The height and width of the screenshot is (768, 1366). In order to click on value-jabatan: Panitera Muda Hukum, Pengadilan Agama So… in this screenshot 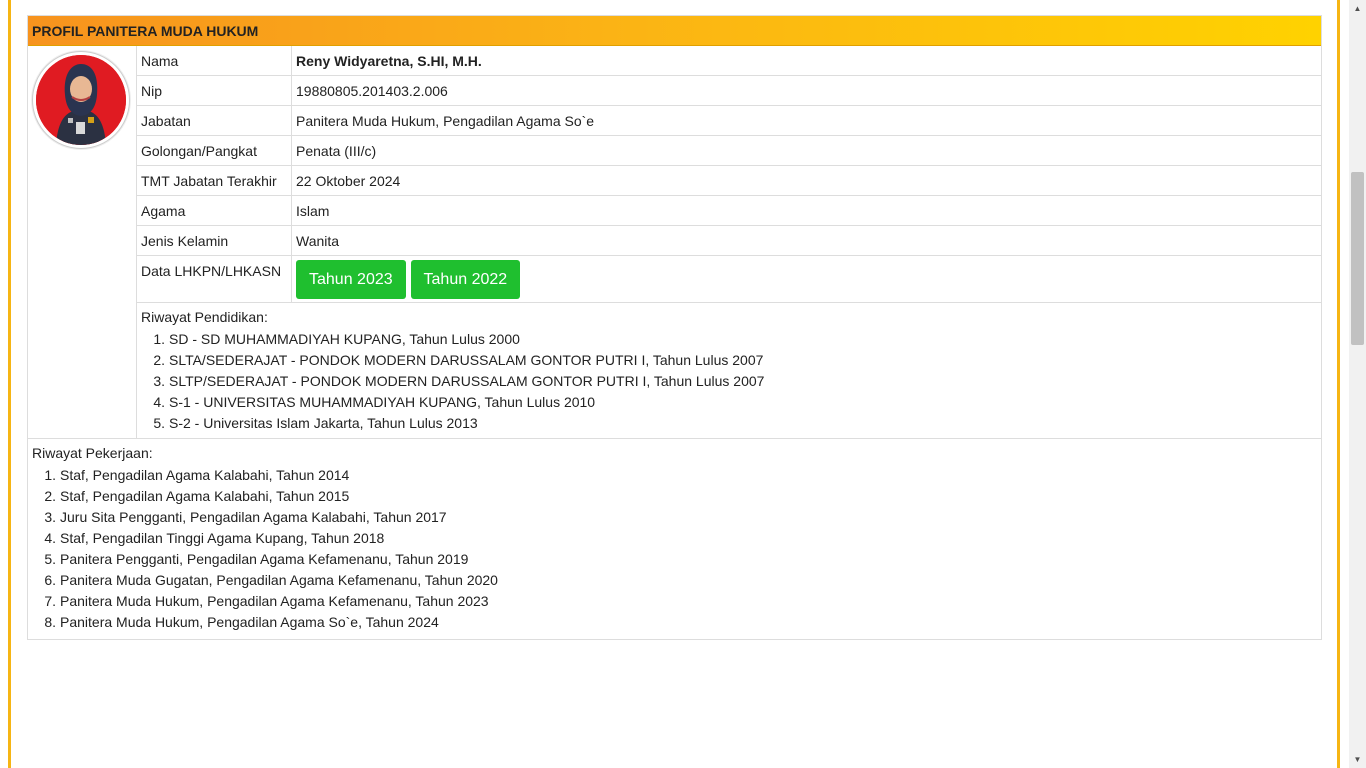, I will do `click(445, 121)`.